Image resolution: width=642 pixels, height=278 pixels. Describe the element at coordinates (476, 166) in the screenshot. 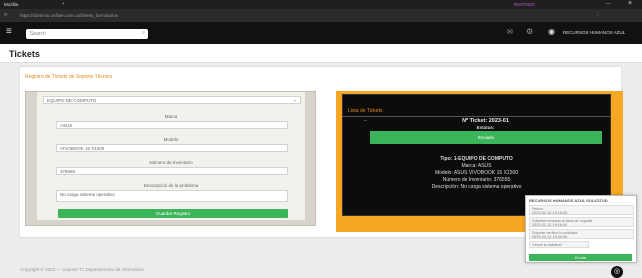

I see `ticket-brand-line: Marca: ASUS` at that location.